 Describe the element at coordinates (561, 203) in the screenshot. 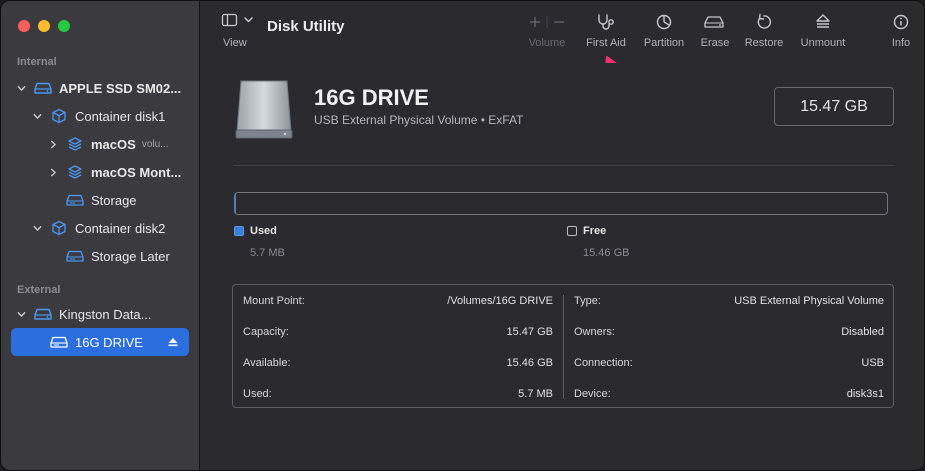

I see `usage-bar` at that location.